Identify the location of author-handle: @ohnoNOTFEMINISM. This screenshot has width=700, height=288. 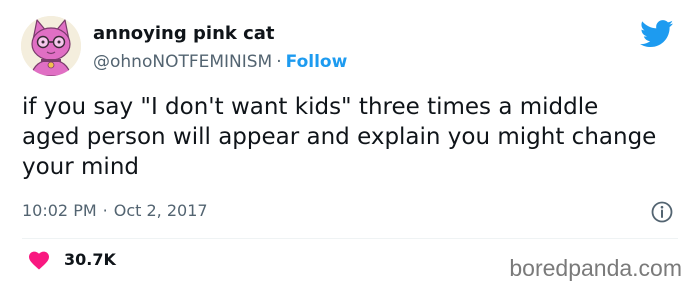
(182, 62).